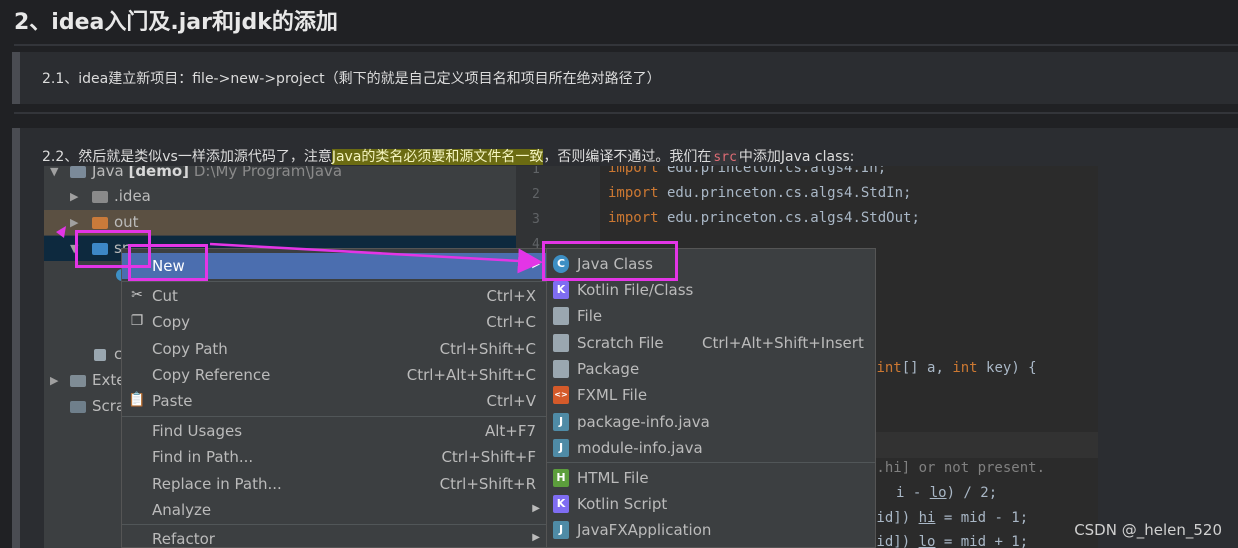 The image size is (1238, 548). Describe the element at coordinates (376, 258) in the screenshot. I see `annotation-arrow-line` at that location.